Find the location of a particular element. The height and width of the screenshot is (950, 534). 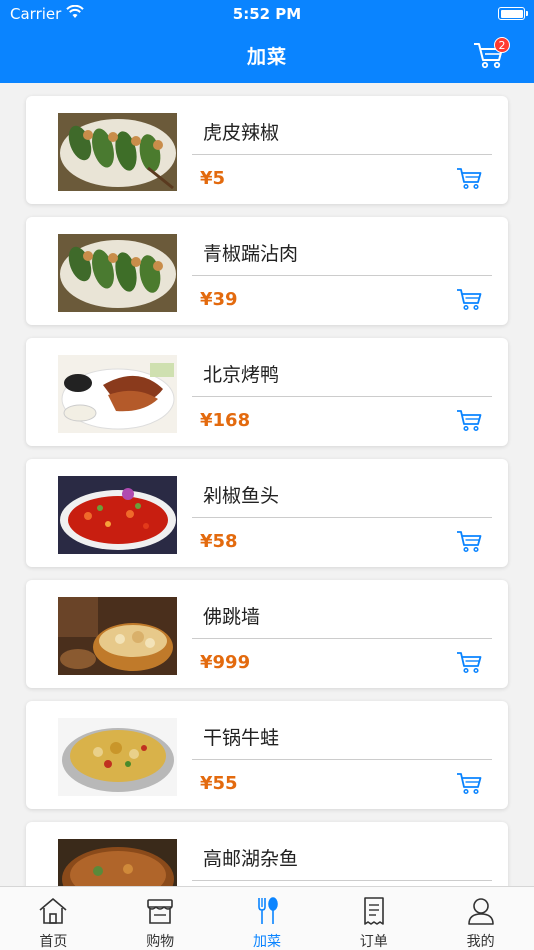

page-title: 加菜 is located at coordinates (266, 57).